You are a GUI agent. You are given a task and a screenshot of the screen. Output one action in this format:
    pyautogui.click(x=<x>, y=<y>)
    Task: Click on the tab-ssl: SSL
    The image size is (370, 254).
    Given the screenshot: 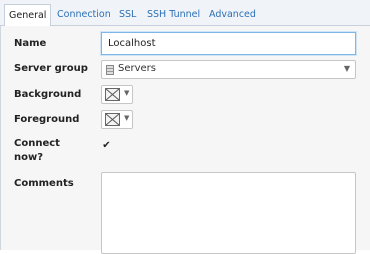 What is the action you would take?
    pyautogui.click(x=127, y=15)
    